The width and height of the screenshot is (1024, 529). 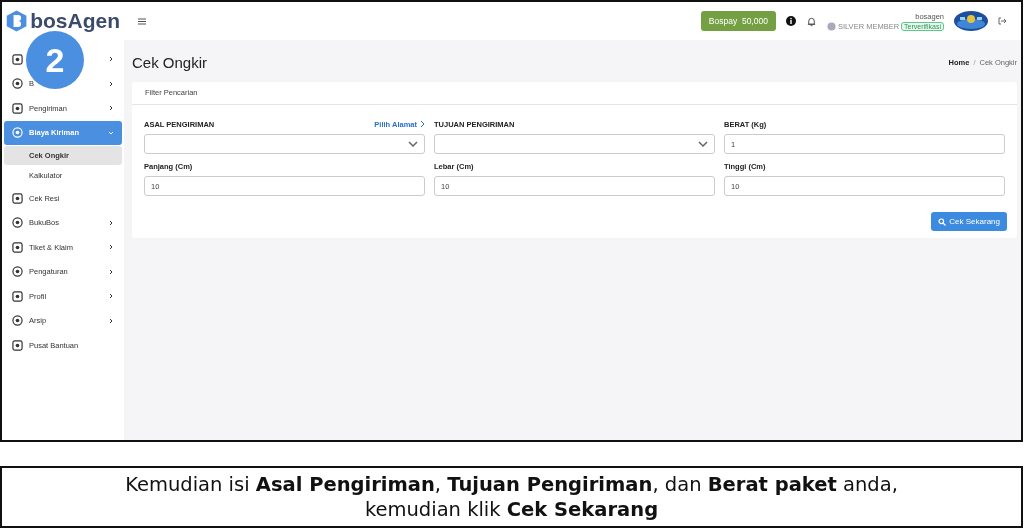 I want to click on chevron-right-icon, so click(x=422, y=124).